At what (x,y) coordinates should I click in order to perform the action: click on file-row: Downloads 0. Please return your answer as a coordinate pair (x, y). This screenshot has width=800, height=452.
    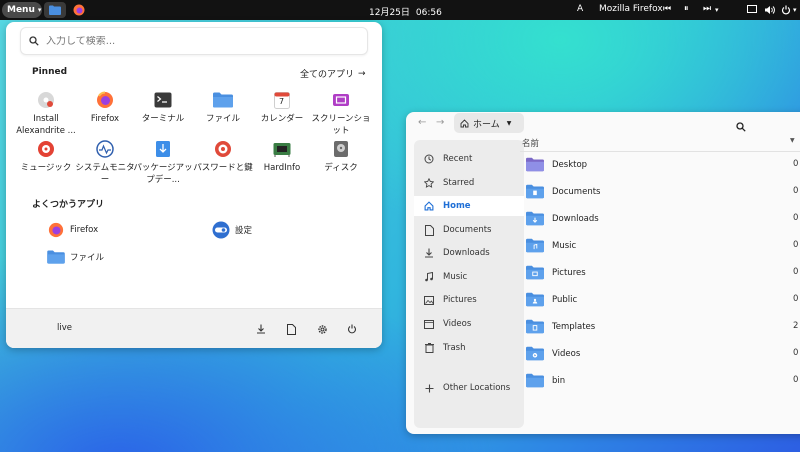
    Looking at the image, I should click on (660, 218).